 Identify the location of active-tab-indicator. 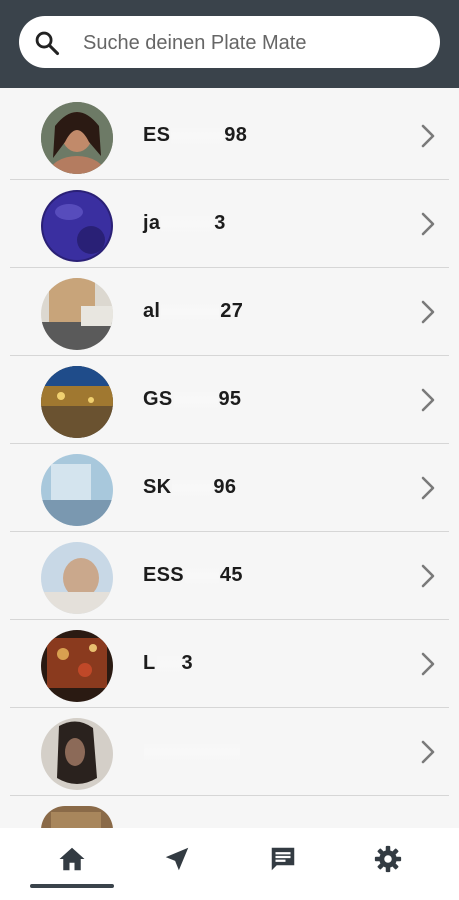
(72, 886).